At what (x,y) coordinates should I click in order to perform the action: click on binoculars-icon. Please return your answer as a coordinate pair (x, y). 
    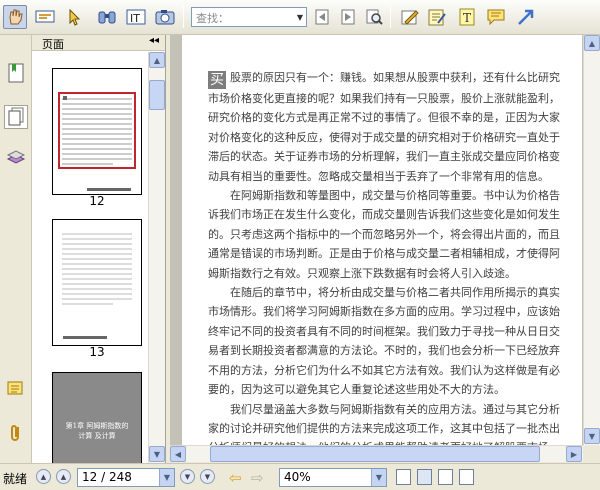
    Looking at the image, I should click on (107, 17).